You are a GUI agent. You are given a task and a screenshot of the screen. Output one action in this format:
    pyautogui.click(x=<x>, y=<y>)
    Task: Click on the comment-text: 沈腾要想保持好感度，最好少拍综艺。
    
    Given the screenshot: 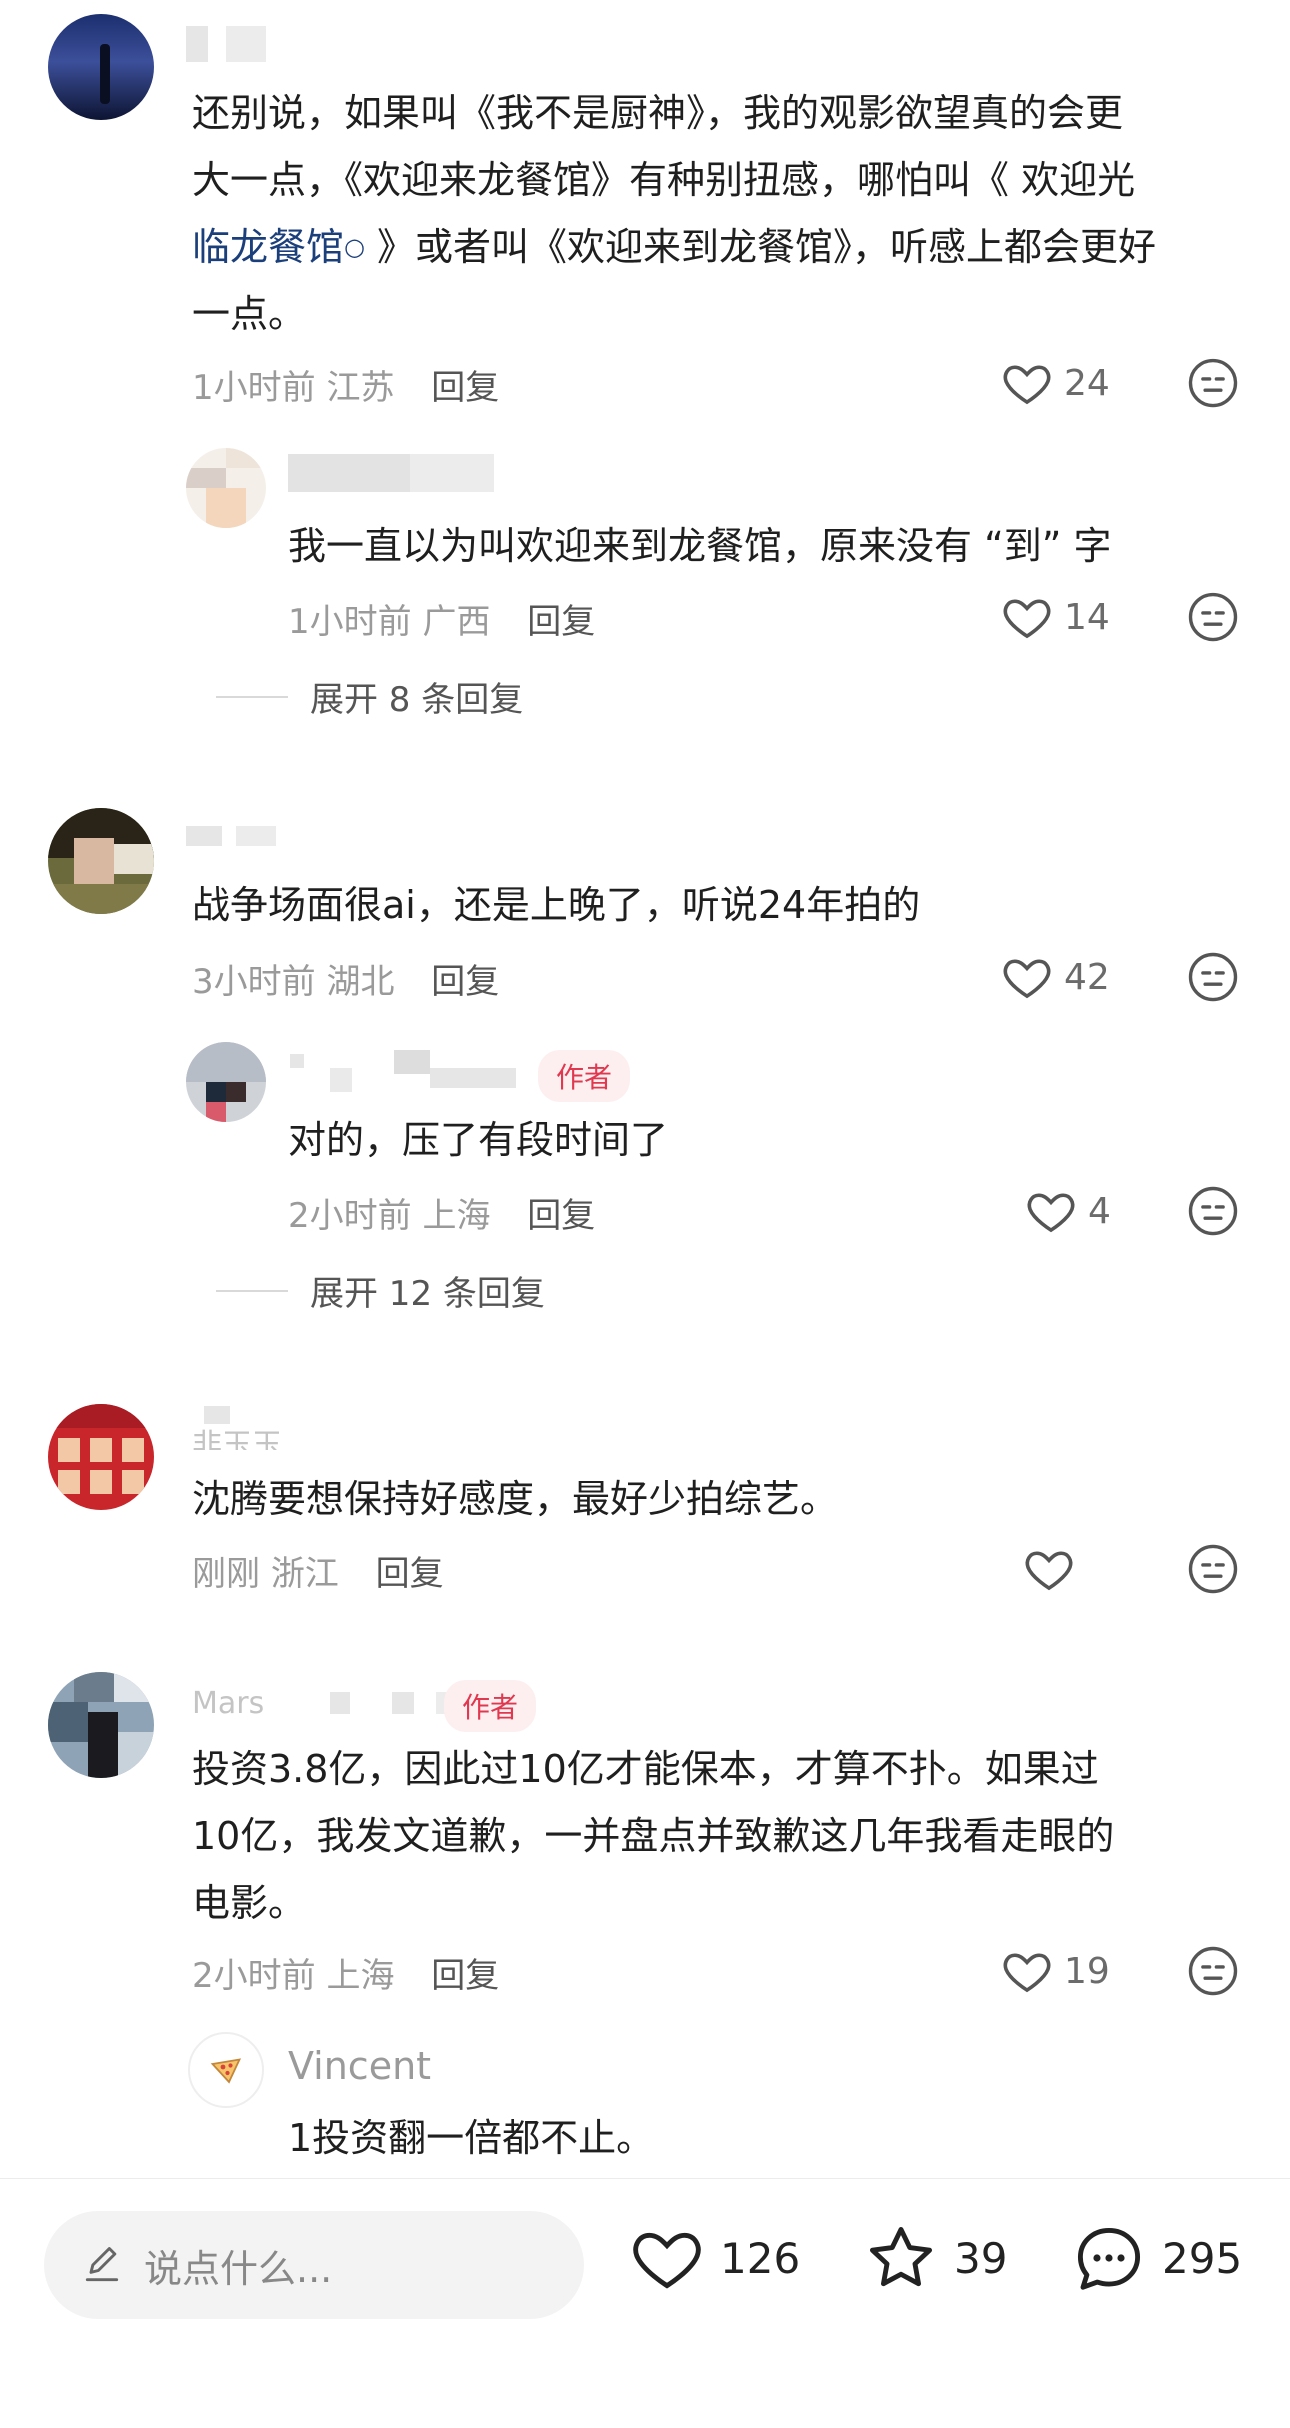 What is the action you would take?
    pyautogui.click(x=515, y=1499)
    